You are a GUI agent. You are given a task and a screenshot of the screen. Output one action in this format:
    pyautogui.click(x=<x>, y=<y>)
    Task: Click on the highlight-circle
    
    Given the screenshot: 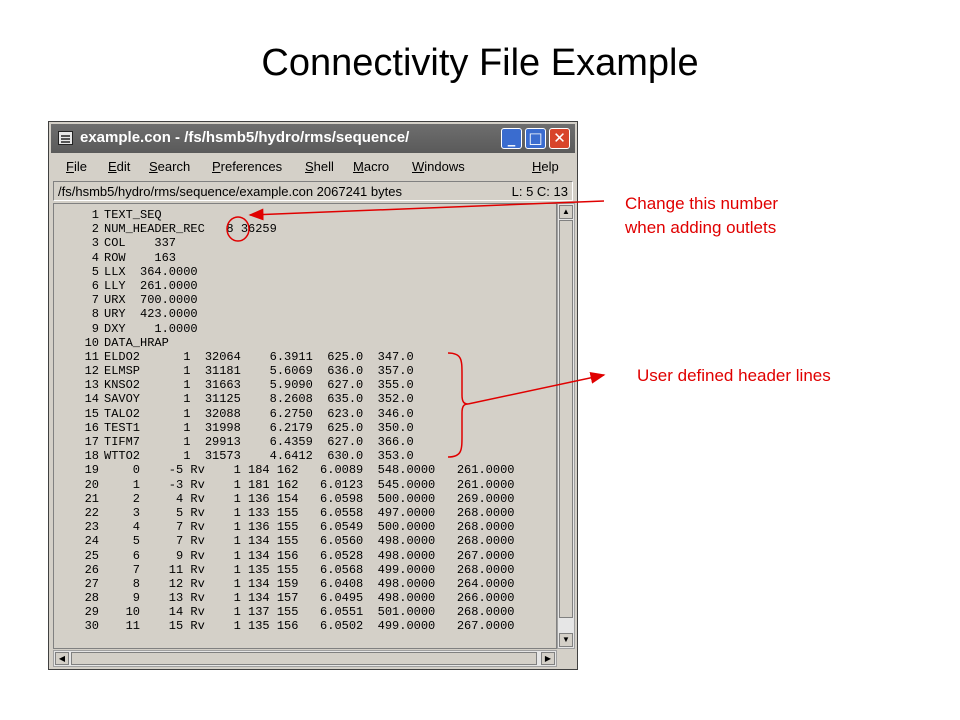 What is the action you would take?
    pyautogui.click(x=238, y=229)
    